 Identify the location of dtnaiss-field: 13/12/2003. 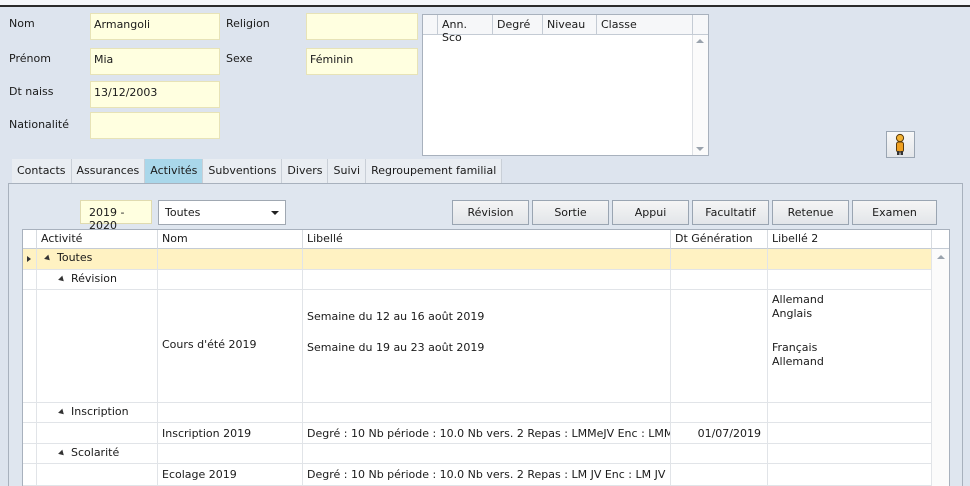
(155, 94).